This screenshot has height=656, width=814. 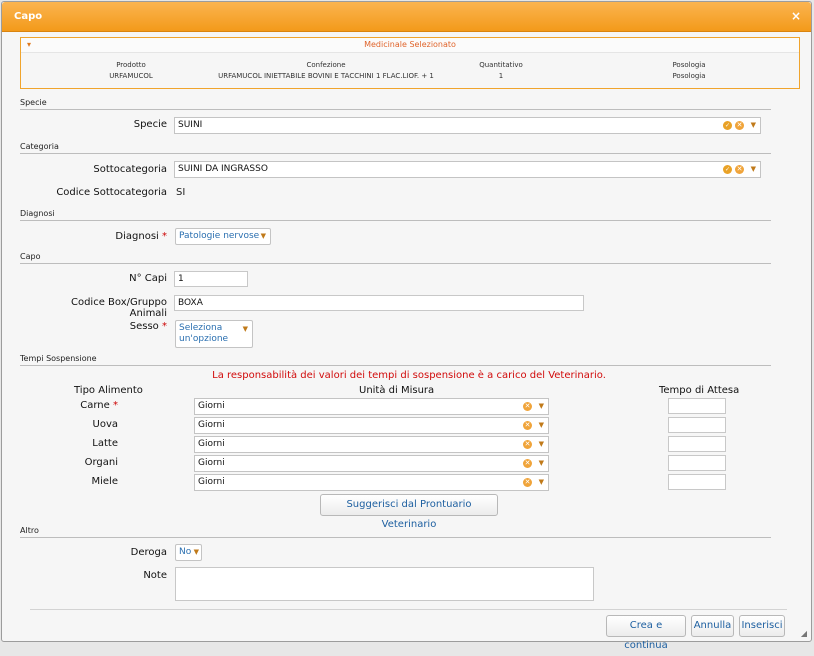 What do you see at coordinates (190, 125) in the screenshot?
I see `specie-value: SUINI` at bounding box center [190, 125].